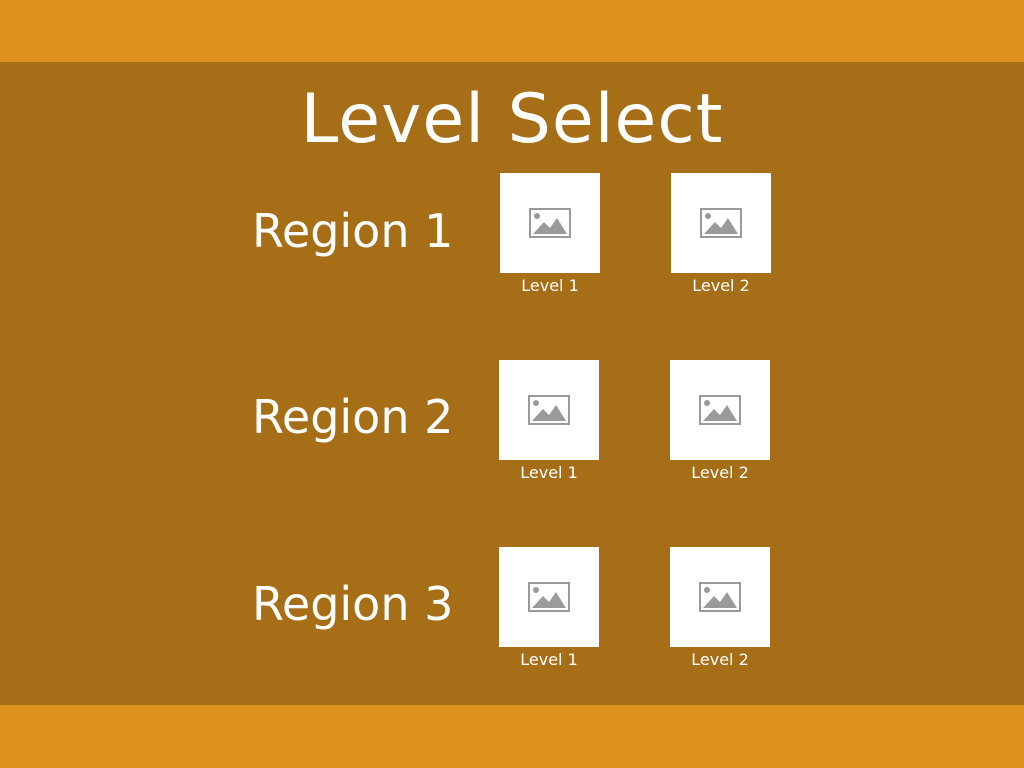  What do you see at coordinates (353, 231) in the screenshot?
I see `region-1-label: Region 1` at bounding box center [353, 231].